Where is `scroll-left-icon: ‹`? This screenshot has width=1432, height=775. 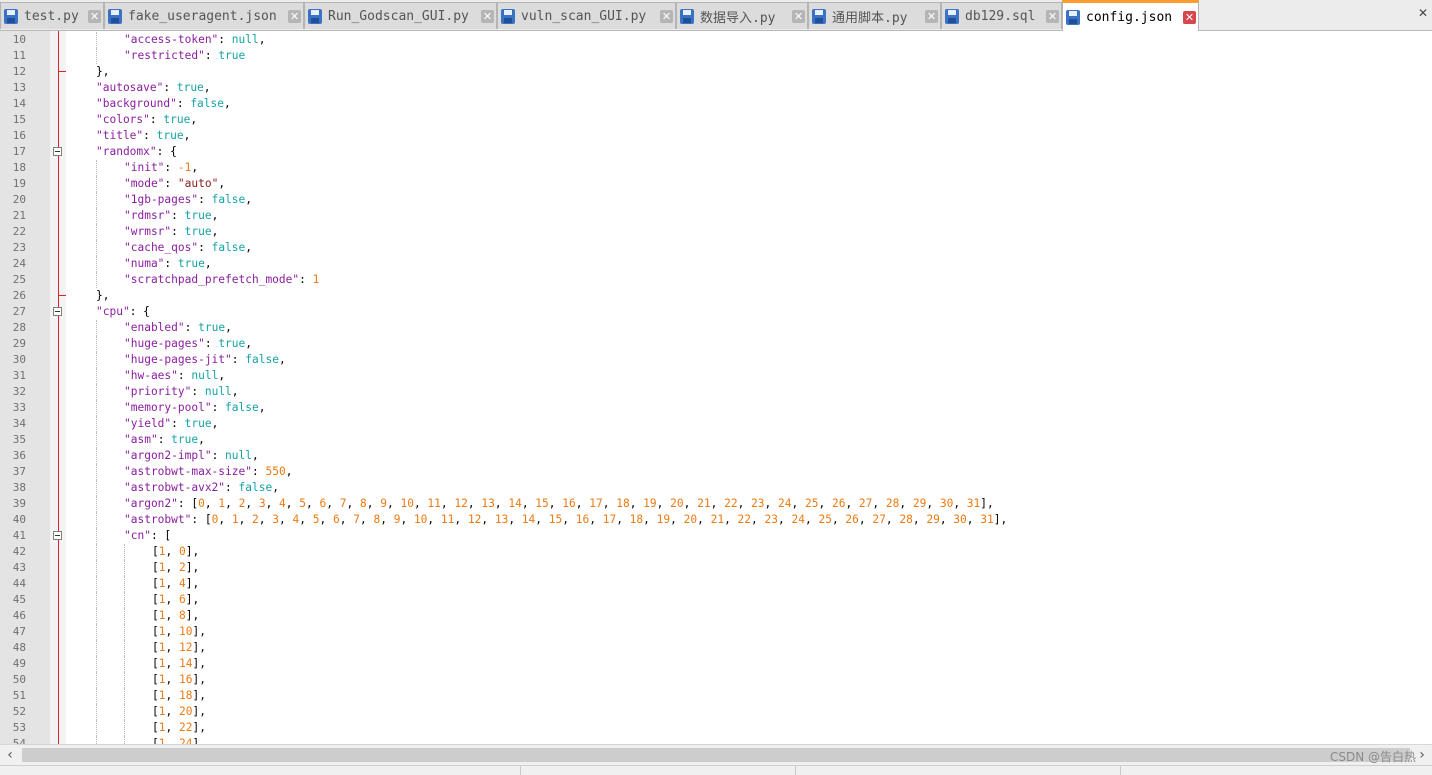 scroll-left-icon: ‹ is located at coordinates (10, 755).